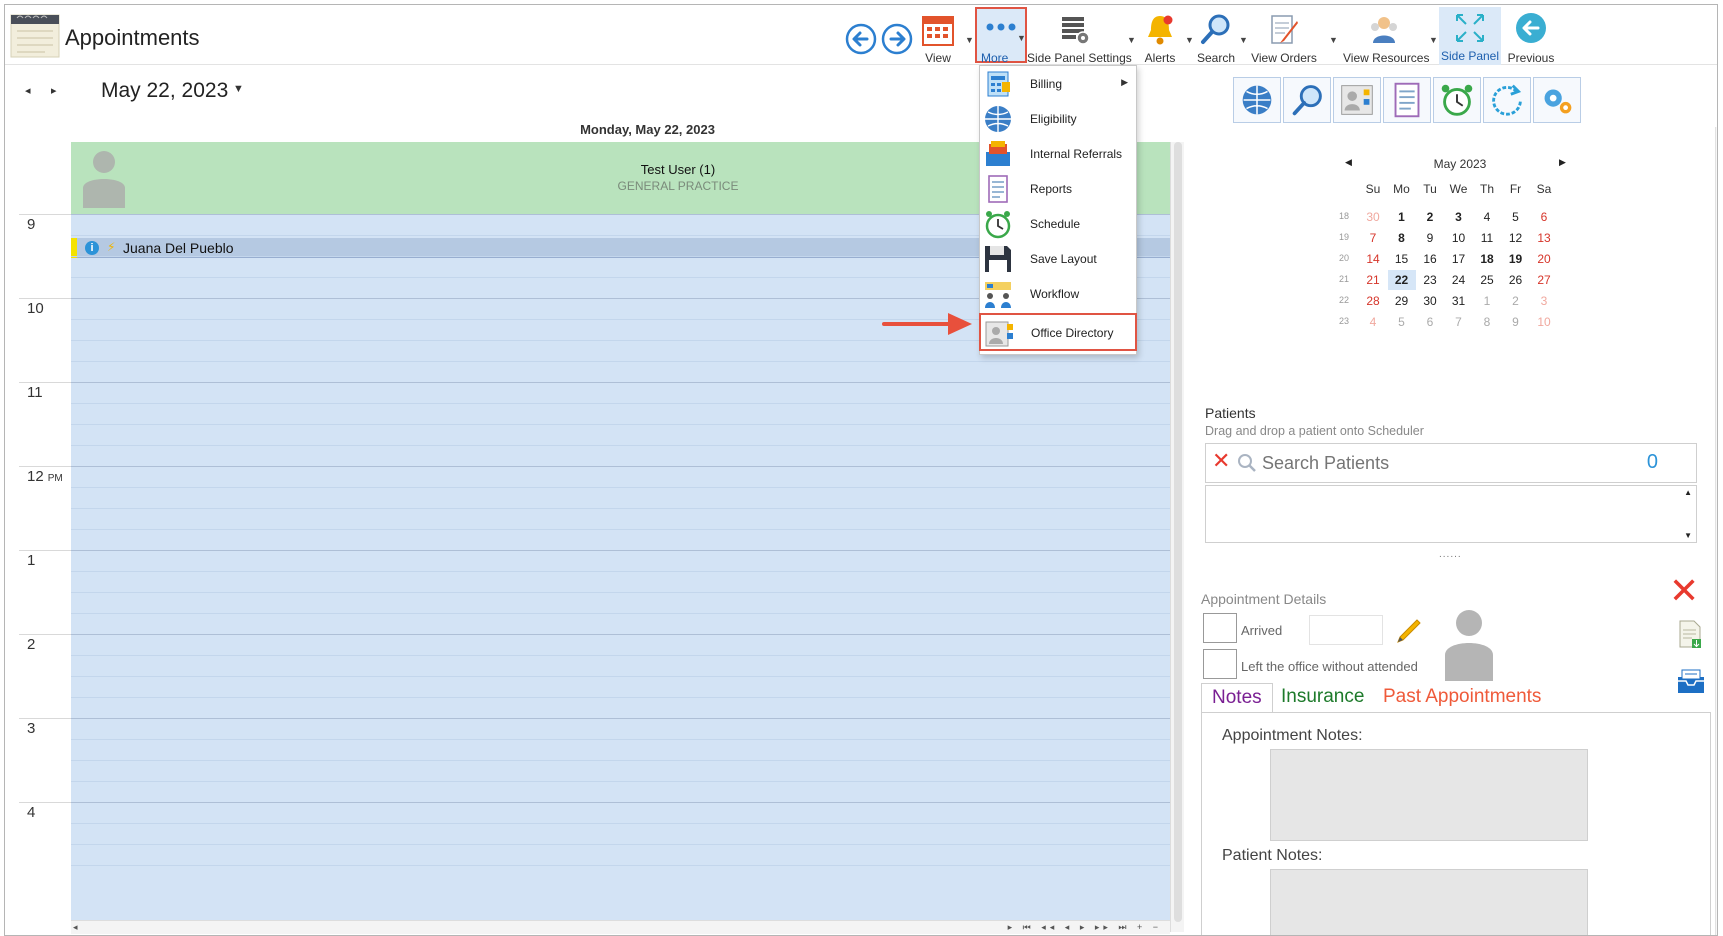 The width and height of the screenshot is (1723, 936). What do you see at coordinates (1322, 698) in the screenshot?
I see `tab-insurance: Insurance` at bounding box center [1322, 698].